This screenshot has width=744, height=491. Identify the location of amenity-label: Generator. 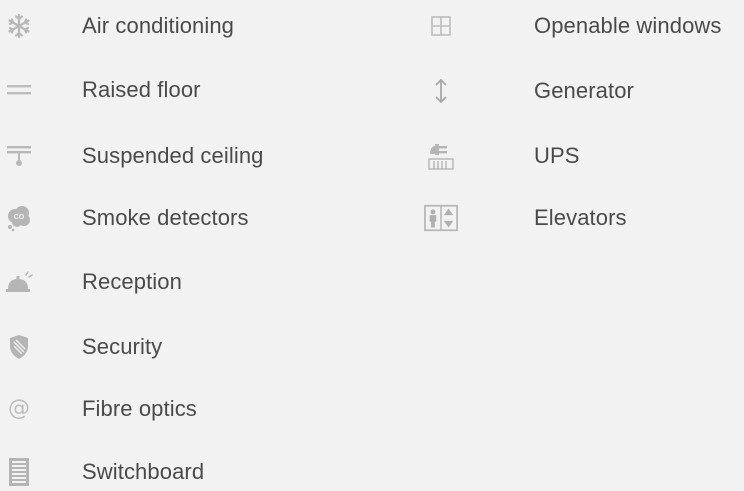
(584, 90).